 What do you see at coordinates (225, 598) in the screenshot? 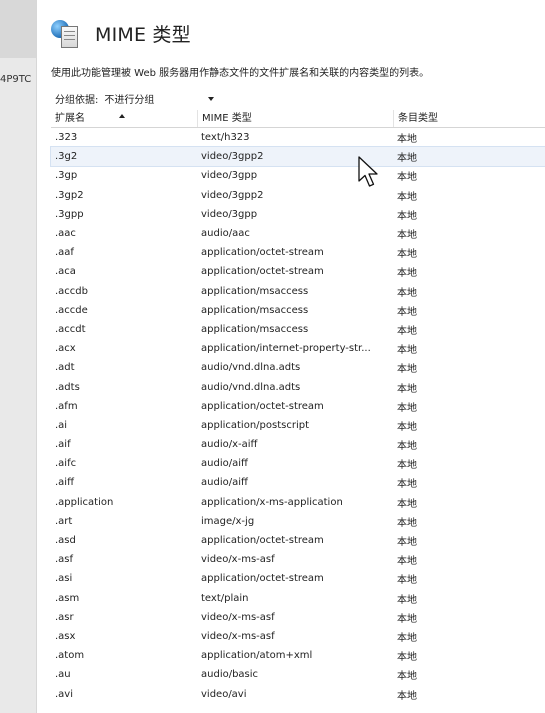
I see `cell-mime-type: text/plain` at bounding box center [225, 598].